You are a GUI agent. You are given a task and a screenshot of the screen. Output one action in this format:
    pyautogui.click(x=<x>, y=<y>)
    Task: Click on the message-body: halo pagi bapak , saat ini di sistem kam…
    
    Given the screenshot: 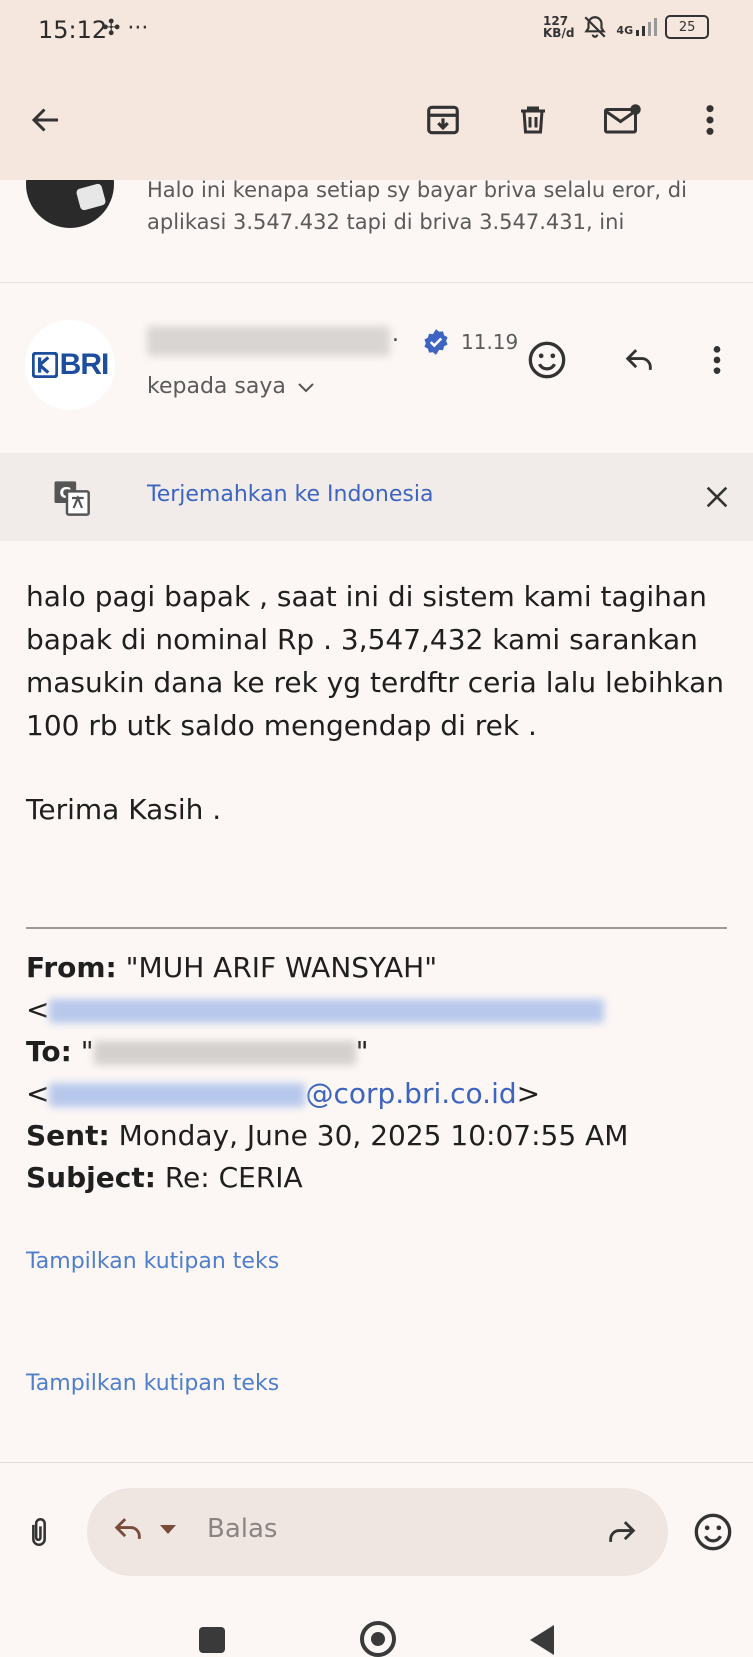 What is the action you would take?
    pyautogui.click(x=376, y=703)
    